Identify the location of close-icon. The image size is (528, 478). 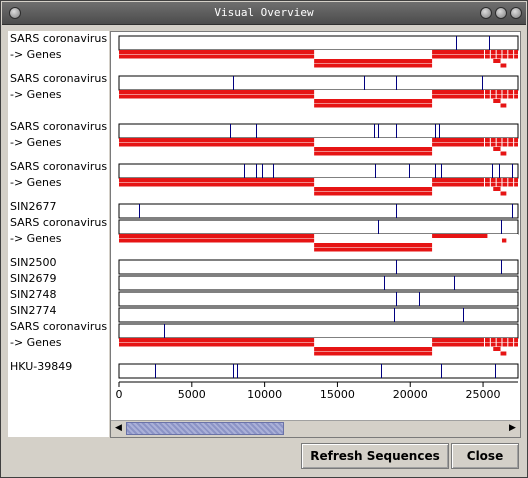
(516, 13).